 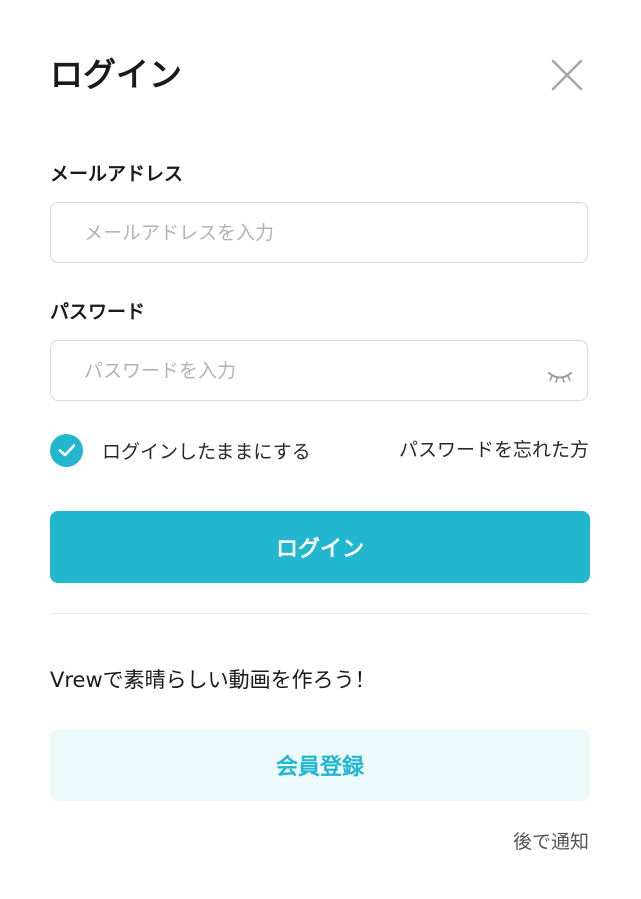 I want to click on login-button: ログイン, so click(x=320, y=547).